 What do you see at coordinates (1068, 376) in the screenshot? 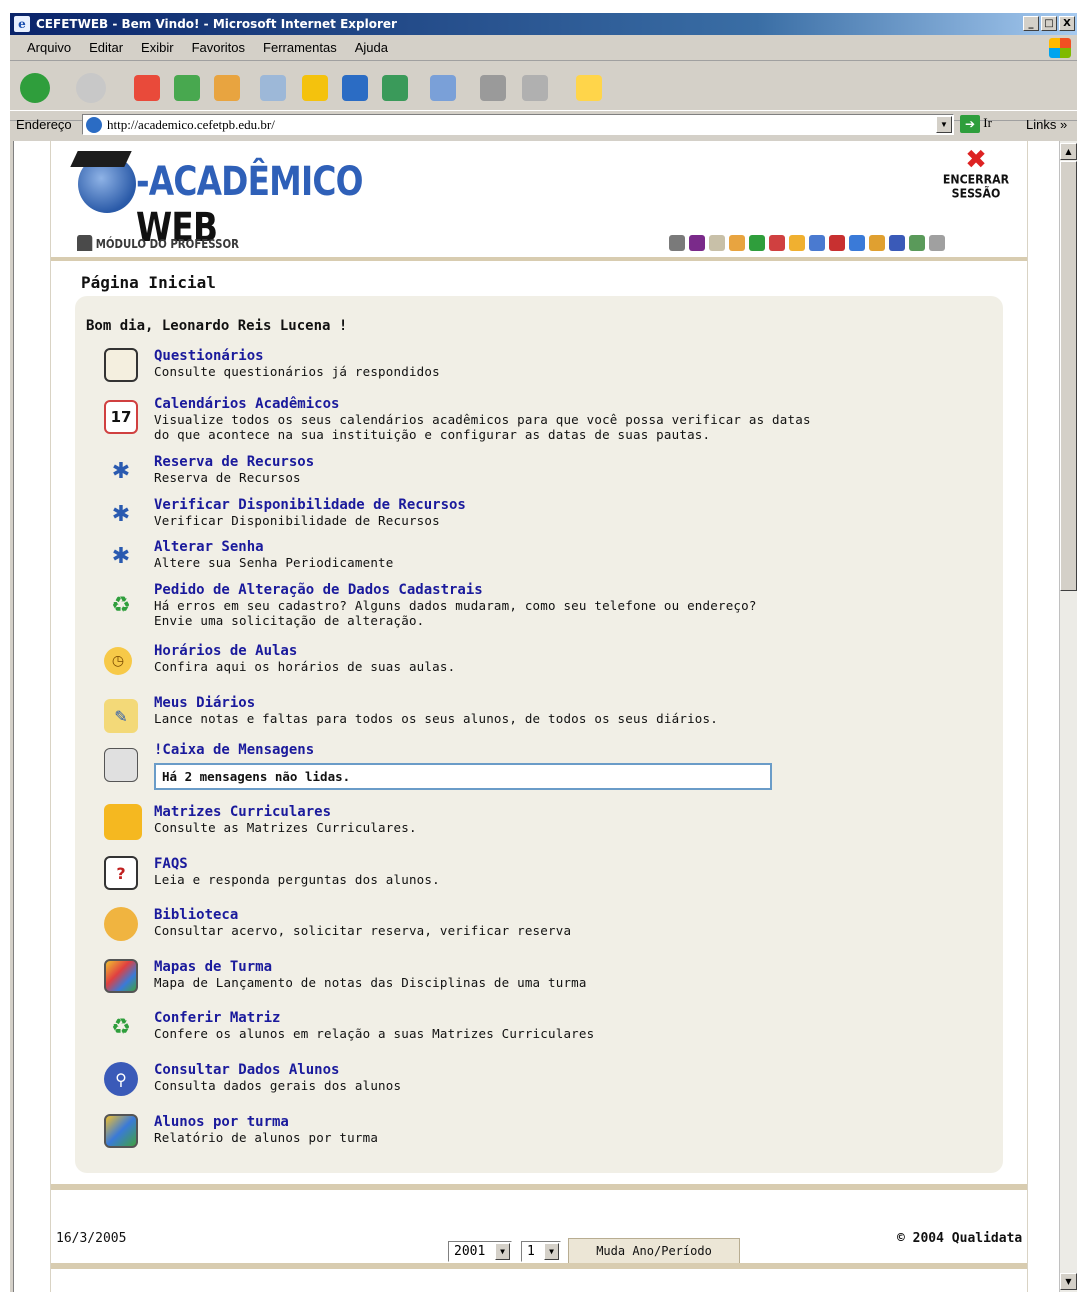
I see `scroll-thumb` at bounding box center [1068, 376].